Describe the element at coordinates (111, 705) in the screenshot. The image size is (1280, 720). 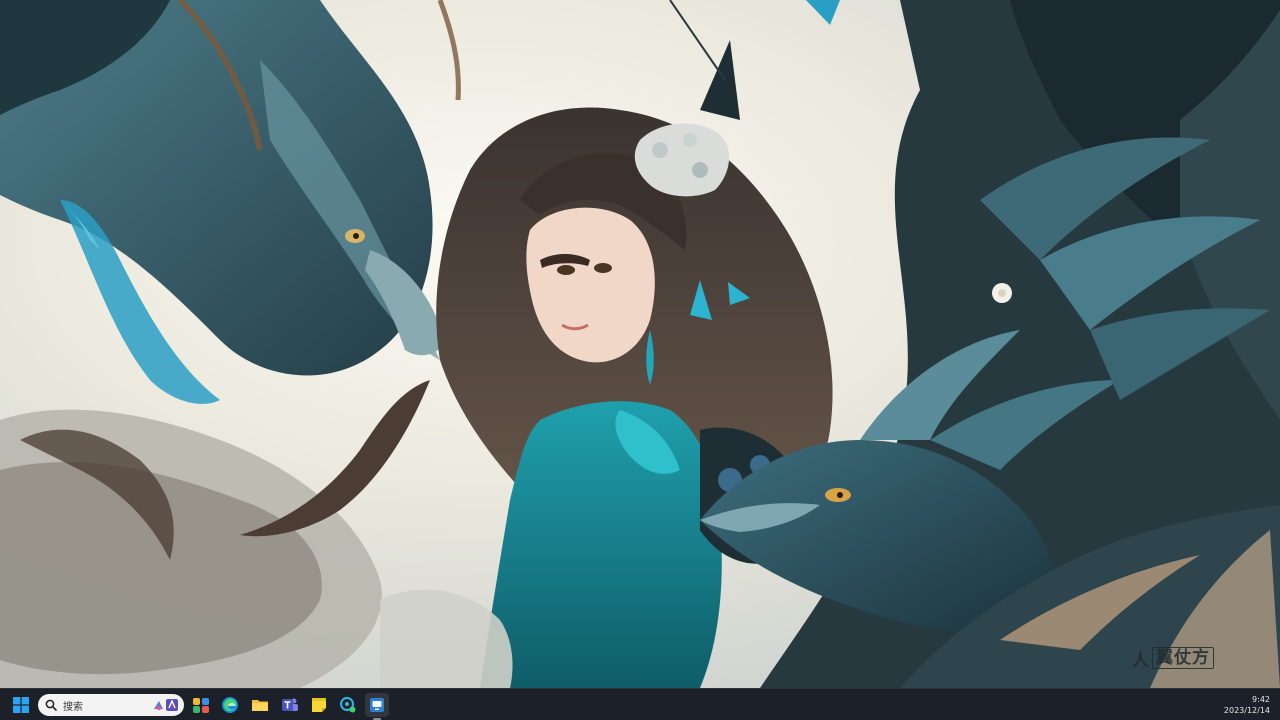
I see `search-box: 搜索` at that location.